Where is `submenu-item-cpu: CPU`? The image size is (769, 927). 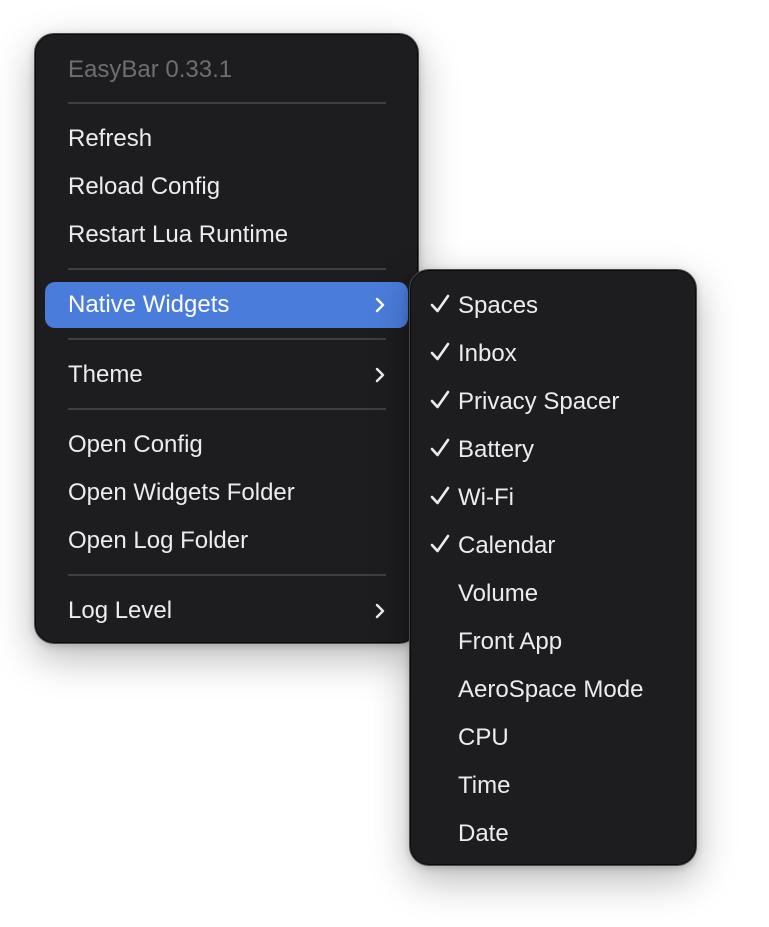 submenu-item-cpu: CPU is located at coordinates (553, 738).